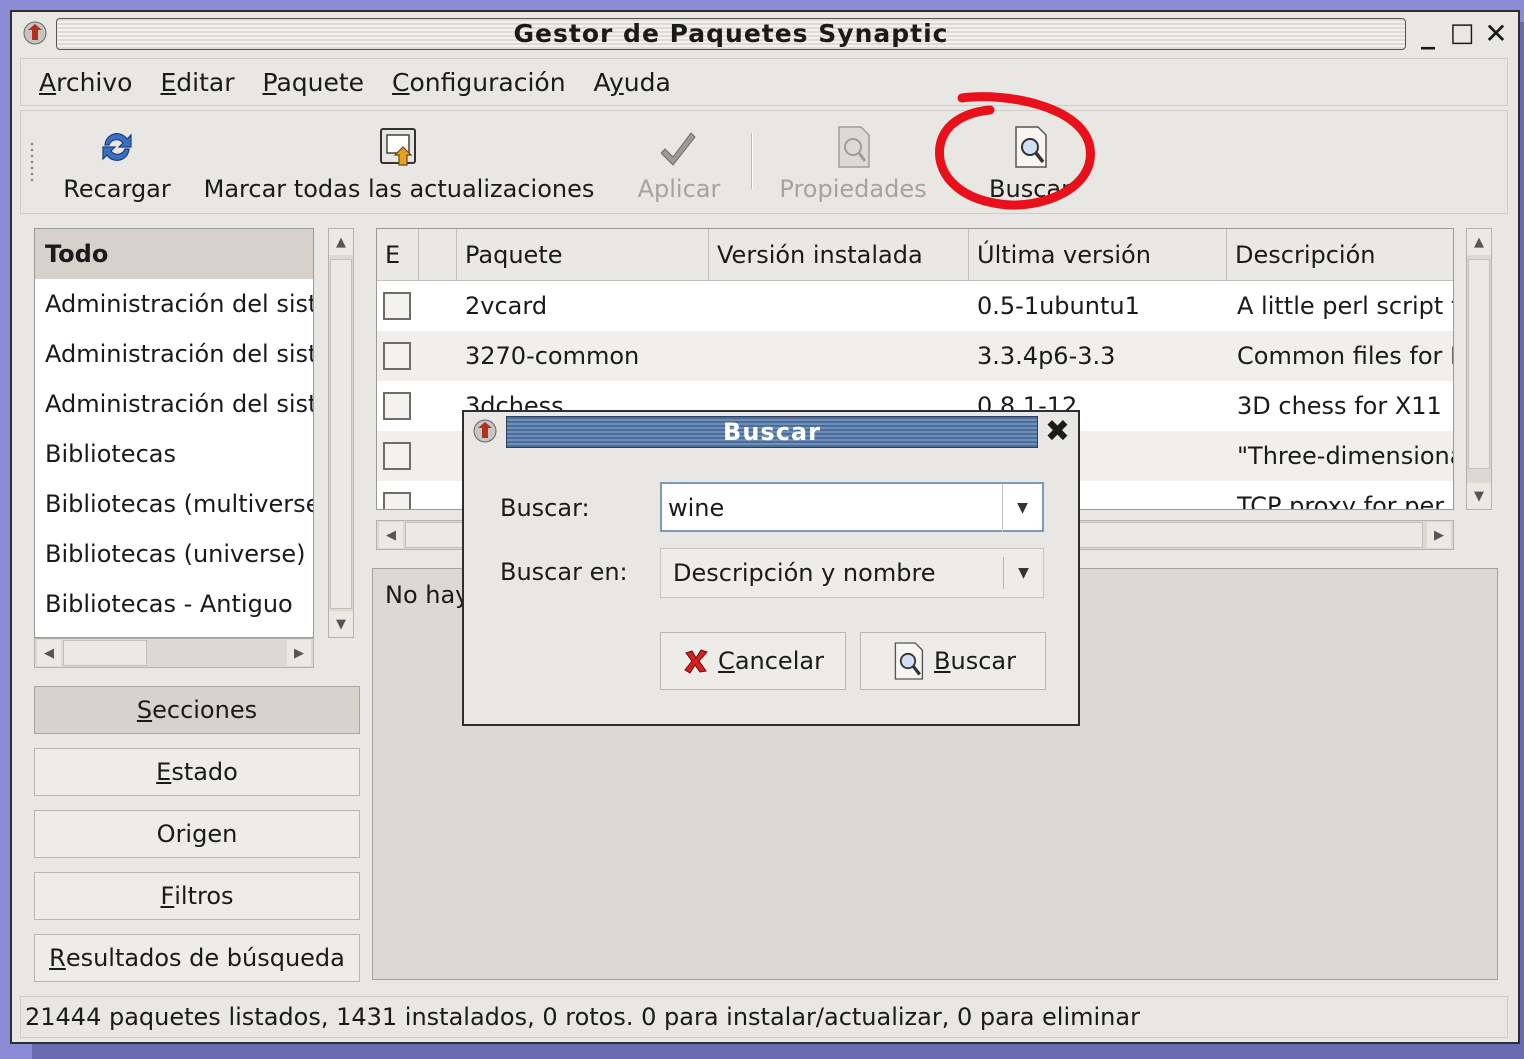 This screenshot has height=1059, width=1524. Describe the element at coordinates (1341, 501) in the screenshot. I see `package-description: TCP proxy for per` at that location.